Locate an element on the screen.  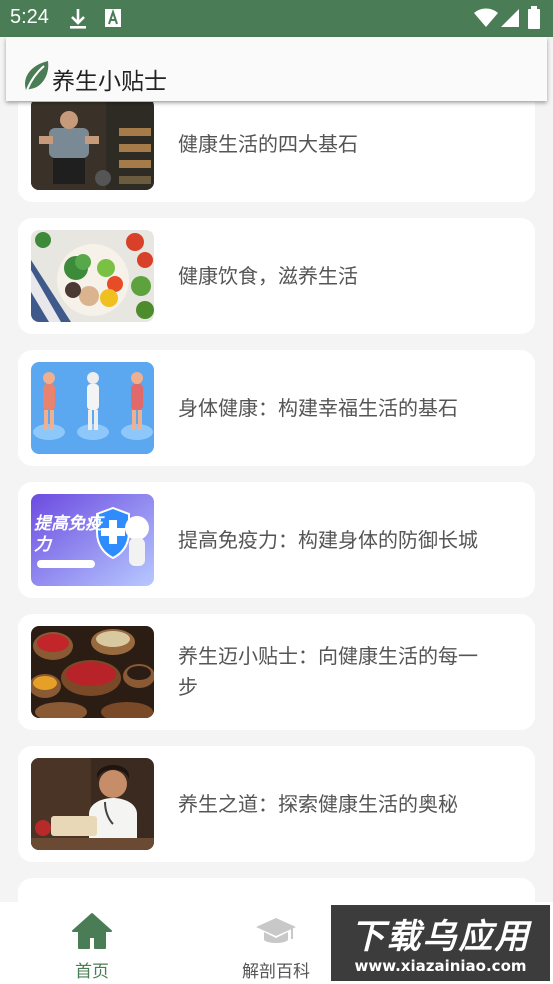
article-card: 养生迈小贴士：向健康生活的每一步 is located at coordinates (276, 672).